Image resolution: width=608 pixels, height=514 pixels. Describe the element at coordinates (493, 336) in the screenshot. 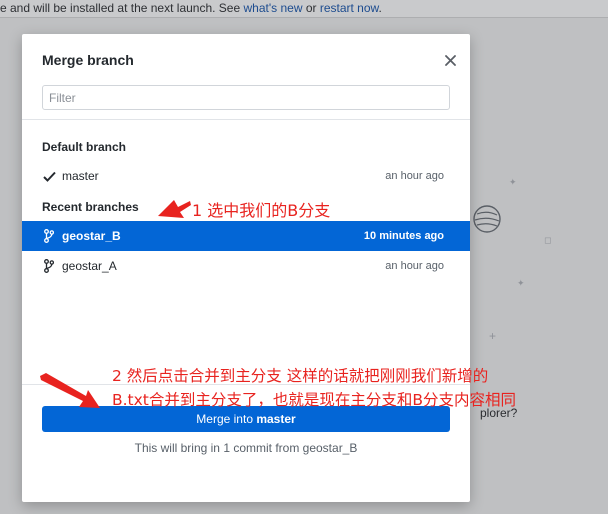

I see `plus-icon: +` at that location.